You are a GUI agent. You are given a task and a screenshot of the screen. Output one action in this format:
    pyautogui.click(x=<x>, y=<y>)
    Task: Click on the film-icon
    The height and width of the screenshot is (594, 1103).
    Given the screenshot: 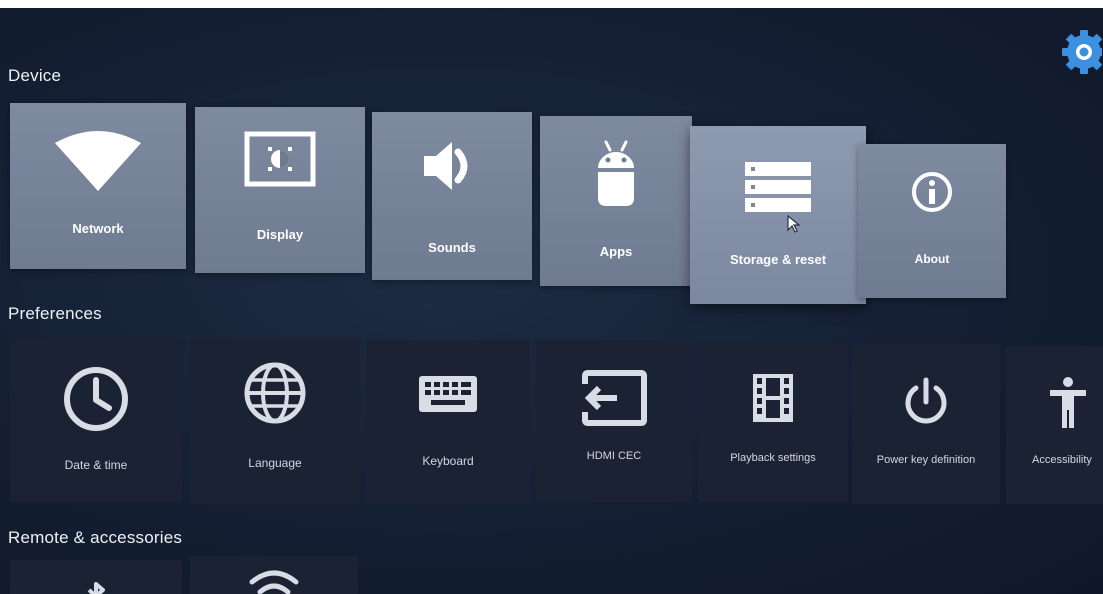 What is the action you would take?
    pyautogui.click(x=773, y=398)
    